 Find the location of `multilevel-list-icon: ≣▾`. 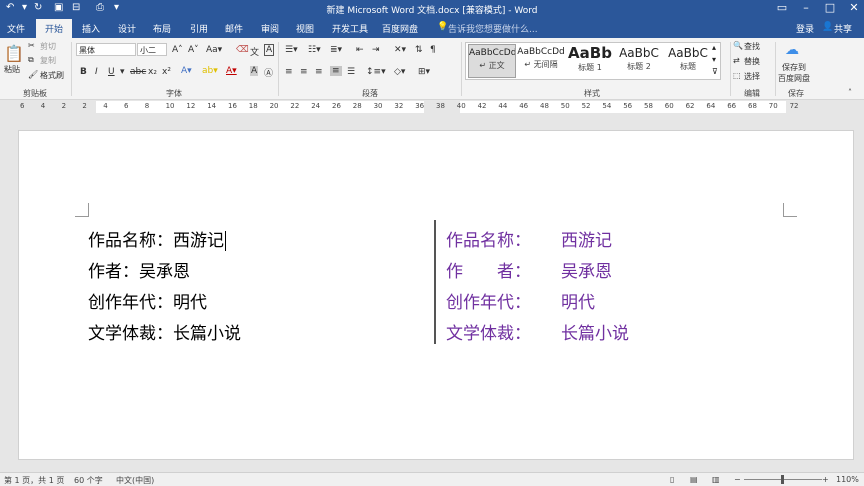

multilevel-list-icon: ≣▾ is located at coordinates (336, 50).